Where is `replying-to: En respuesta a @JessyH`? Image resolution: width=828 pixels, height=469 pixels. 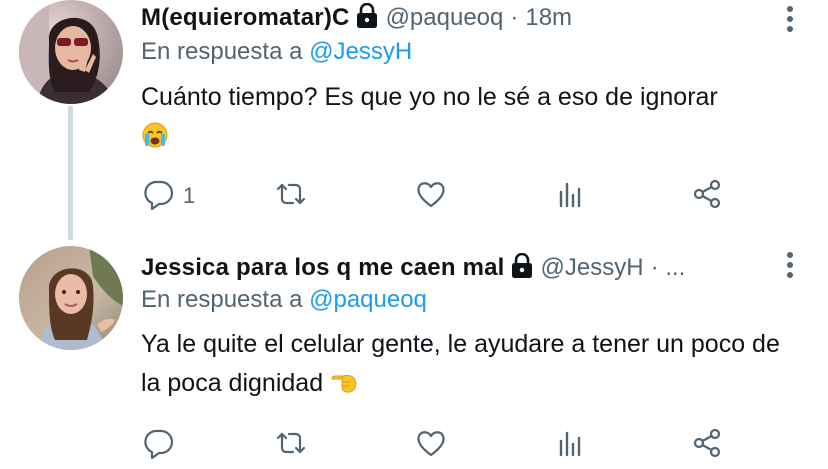
replying-to: En respuesta a @JessyH is located at coordinates (276, 52).